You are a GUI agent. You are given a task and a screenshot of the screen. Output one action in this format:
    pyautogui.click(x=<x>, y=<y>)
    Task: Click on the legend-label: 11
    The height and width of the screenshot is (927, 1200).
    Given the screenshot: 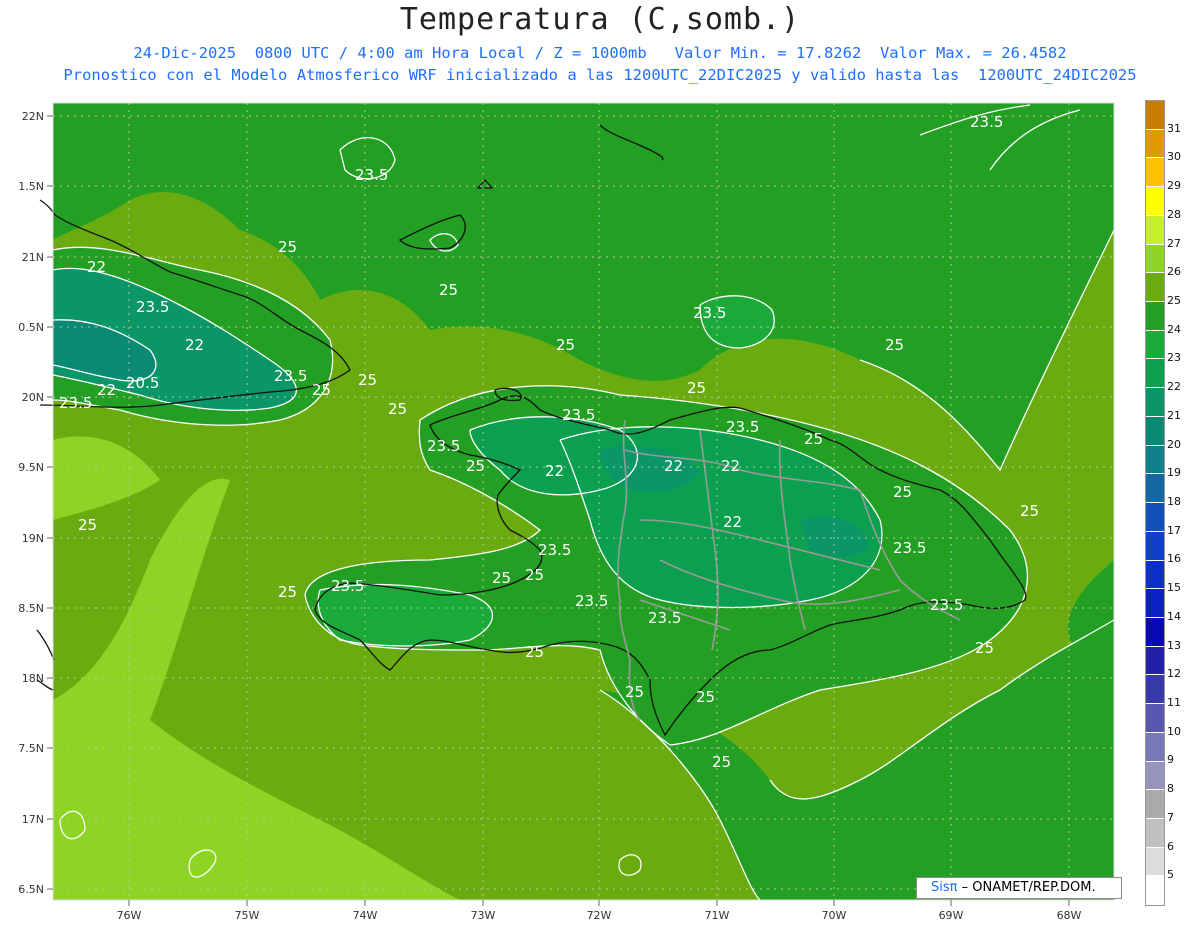 What is the action you would take?
    pyautogui.click(x=1174, y=702)
    